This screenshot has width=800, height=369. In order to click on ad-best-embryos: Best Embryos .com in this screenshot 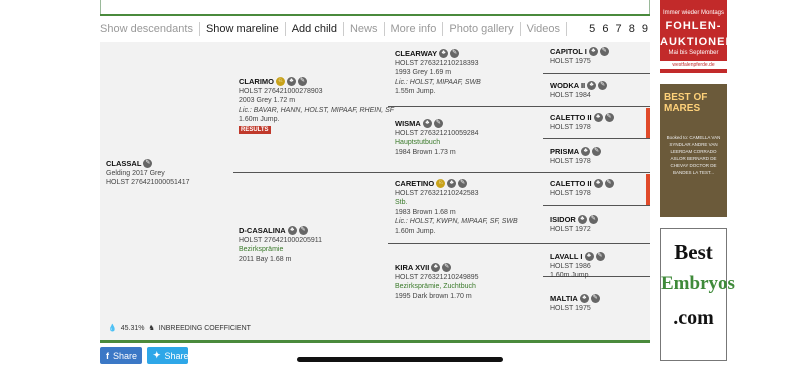, I will do `click(697, 294)`.